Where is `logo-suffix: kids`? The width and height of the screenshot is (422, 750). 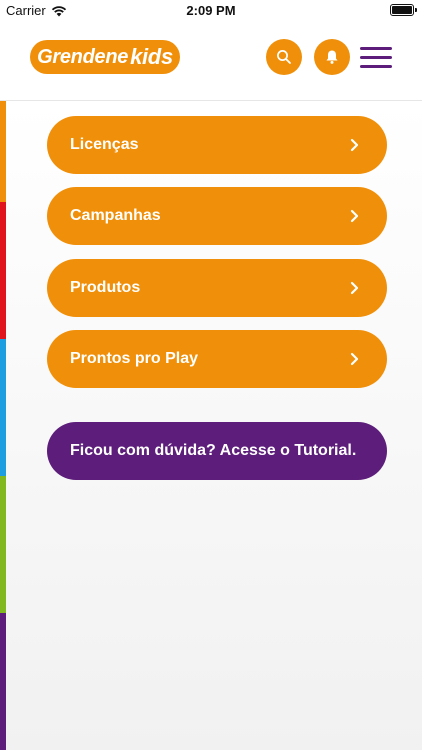 logo-suffix: kids is located at coordinates (151, 56).